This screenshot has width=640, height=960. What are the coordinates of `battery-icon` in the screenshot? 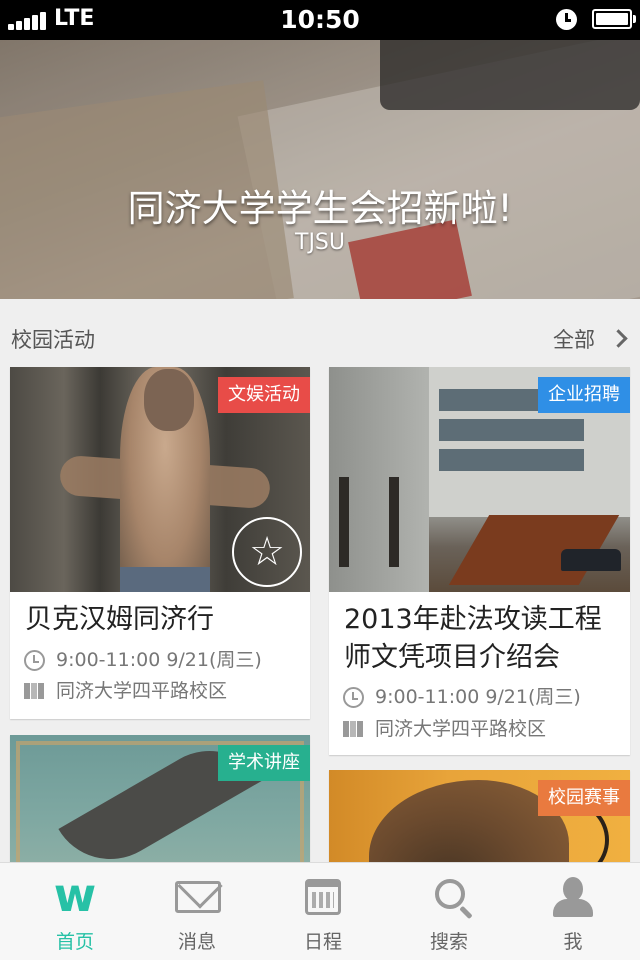 It's located at (614, 19).